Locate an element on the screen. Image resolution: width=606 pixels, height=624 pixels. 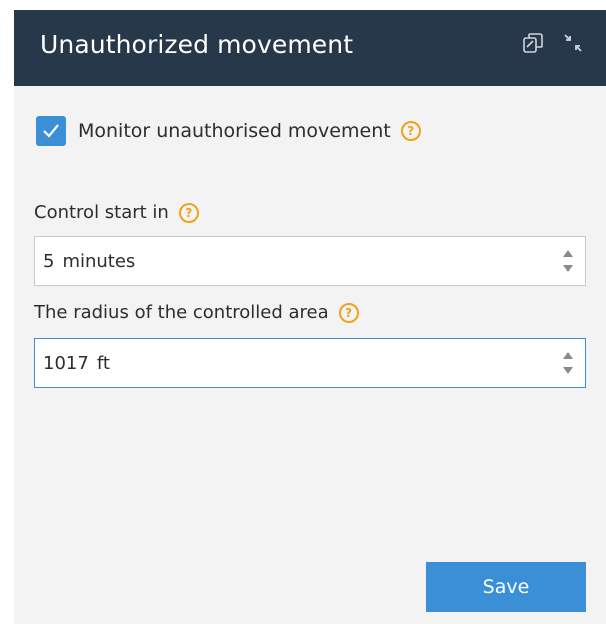
monitor-checkbox-row: Monitor unauthorised movement ? is located at coordinates (228, 131).